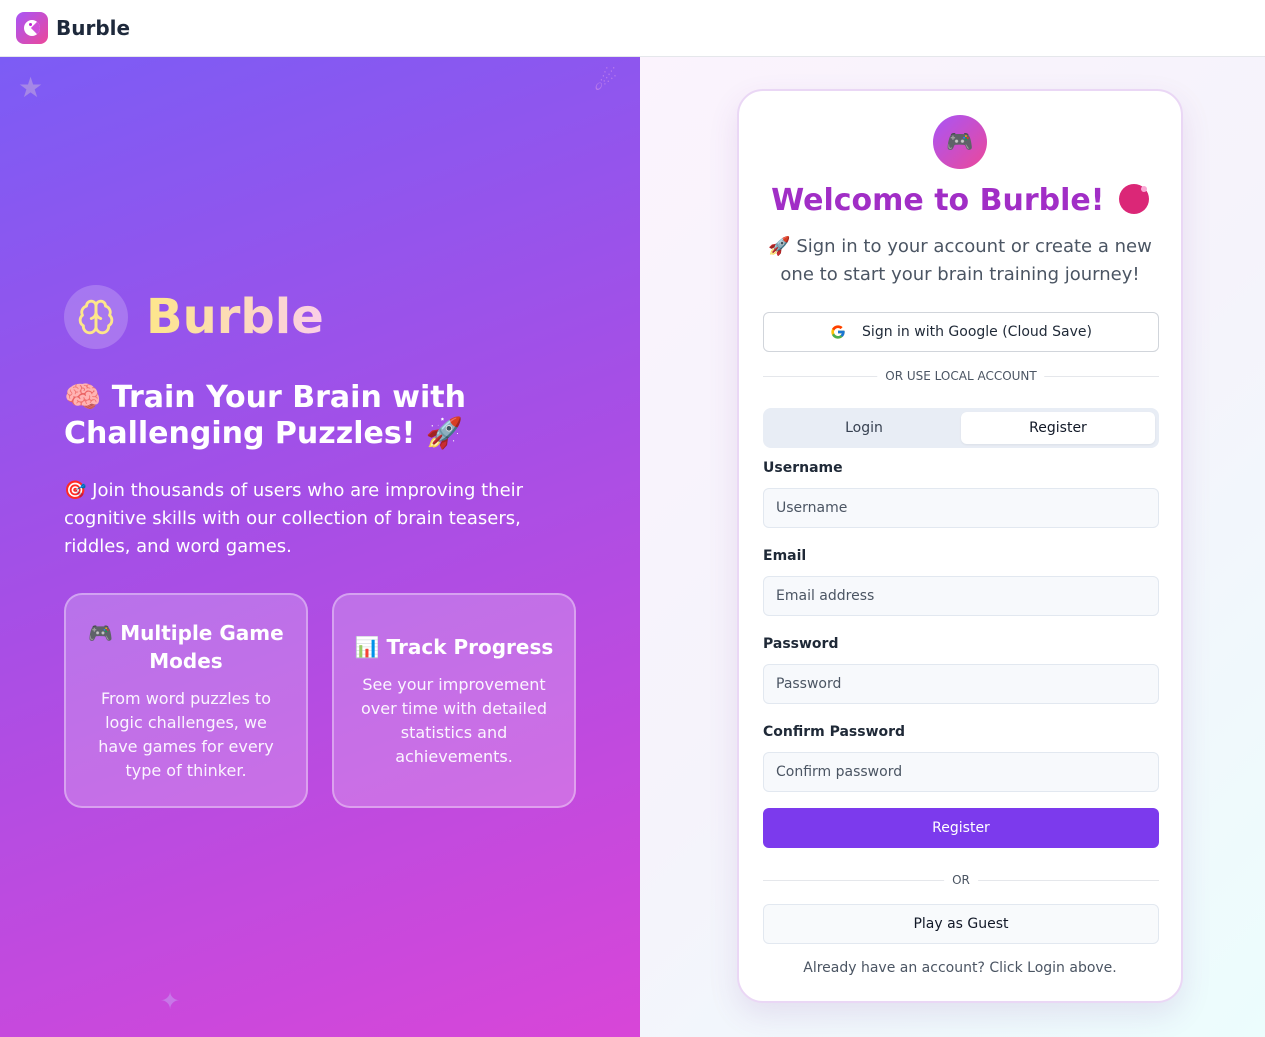  I want to click on brand-name: Burble, so click(93, 28).